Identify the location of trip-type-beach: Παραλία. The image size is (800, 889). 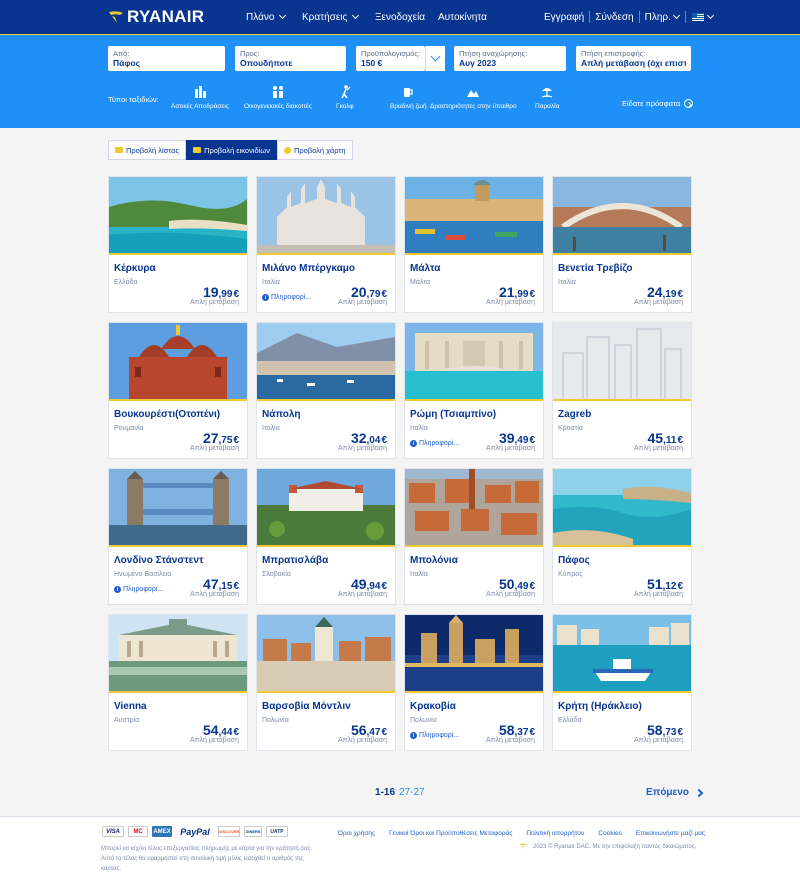
(547, 97).